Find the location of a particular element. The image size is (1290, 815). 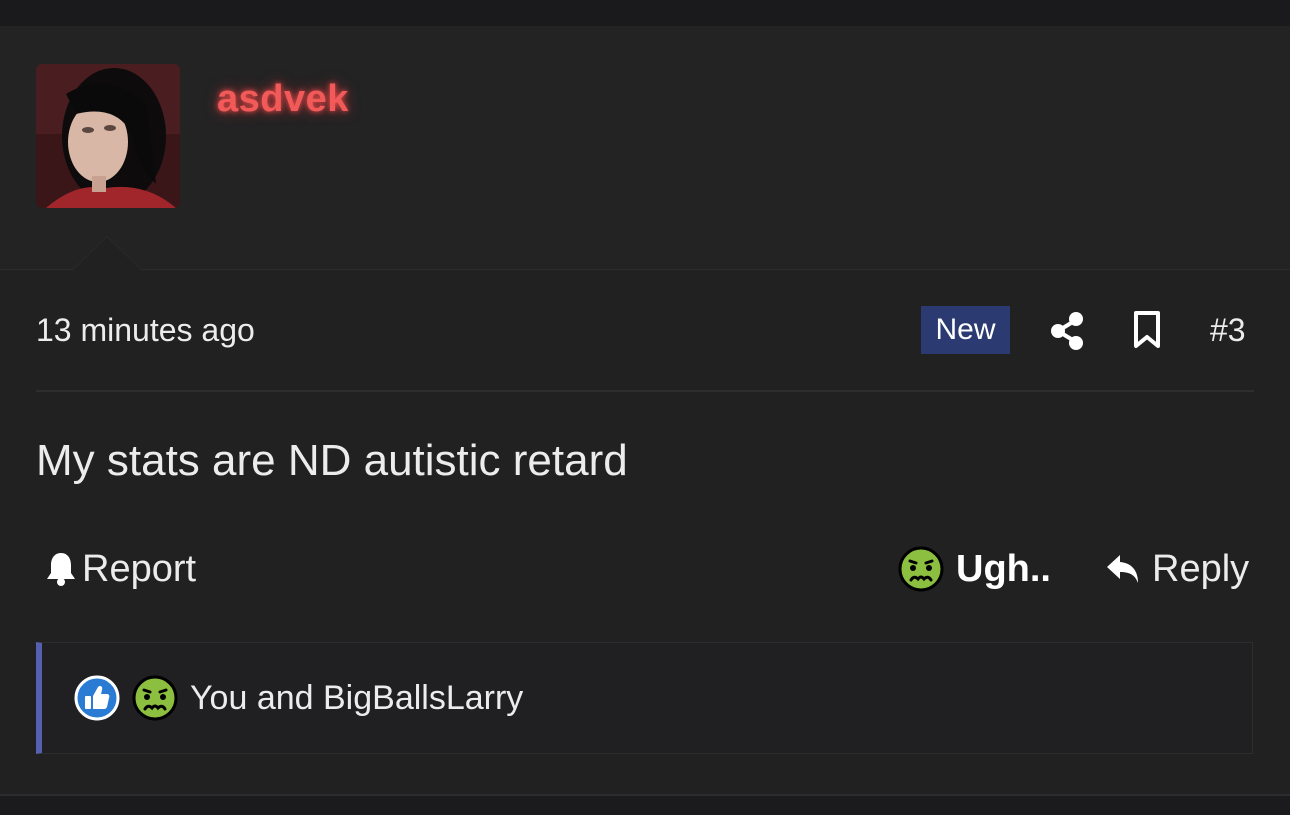

bell-icon is located at coordinates (61, 569).